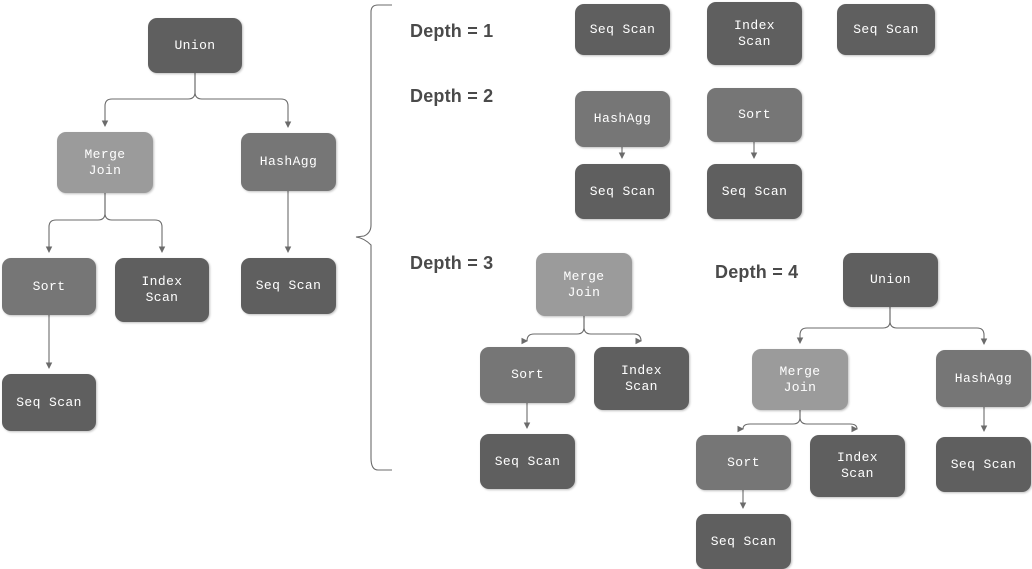 The height and width of the screenshot is (569, 1032). What do you see at coordinates (49, 286) in the screenshot?
I see `plan-node-fp-sort: Sort` at bounding box center [49, 286].